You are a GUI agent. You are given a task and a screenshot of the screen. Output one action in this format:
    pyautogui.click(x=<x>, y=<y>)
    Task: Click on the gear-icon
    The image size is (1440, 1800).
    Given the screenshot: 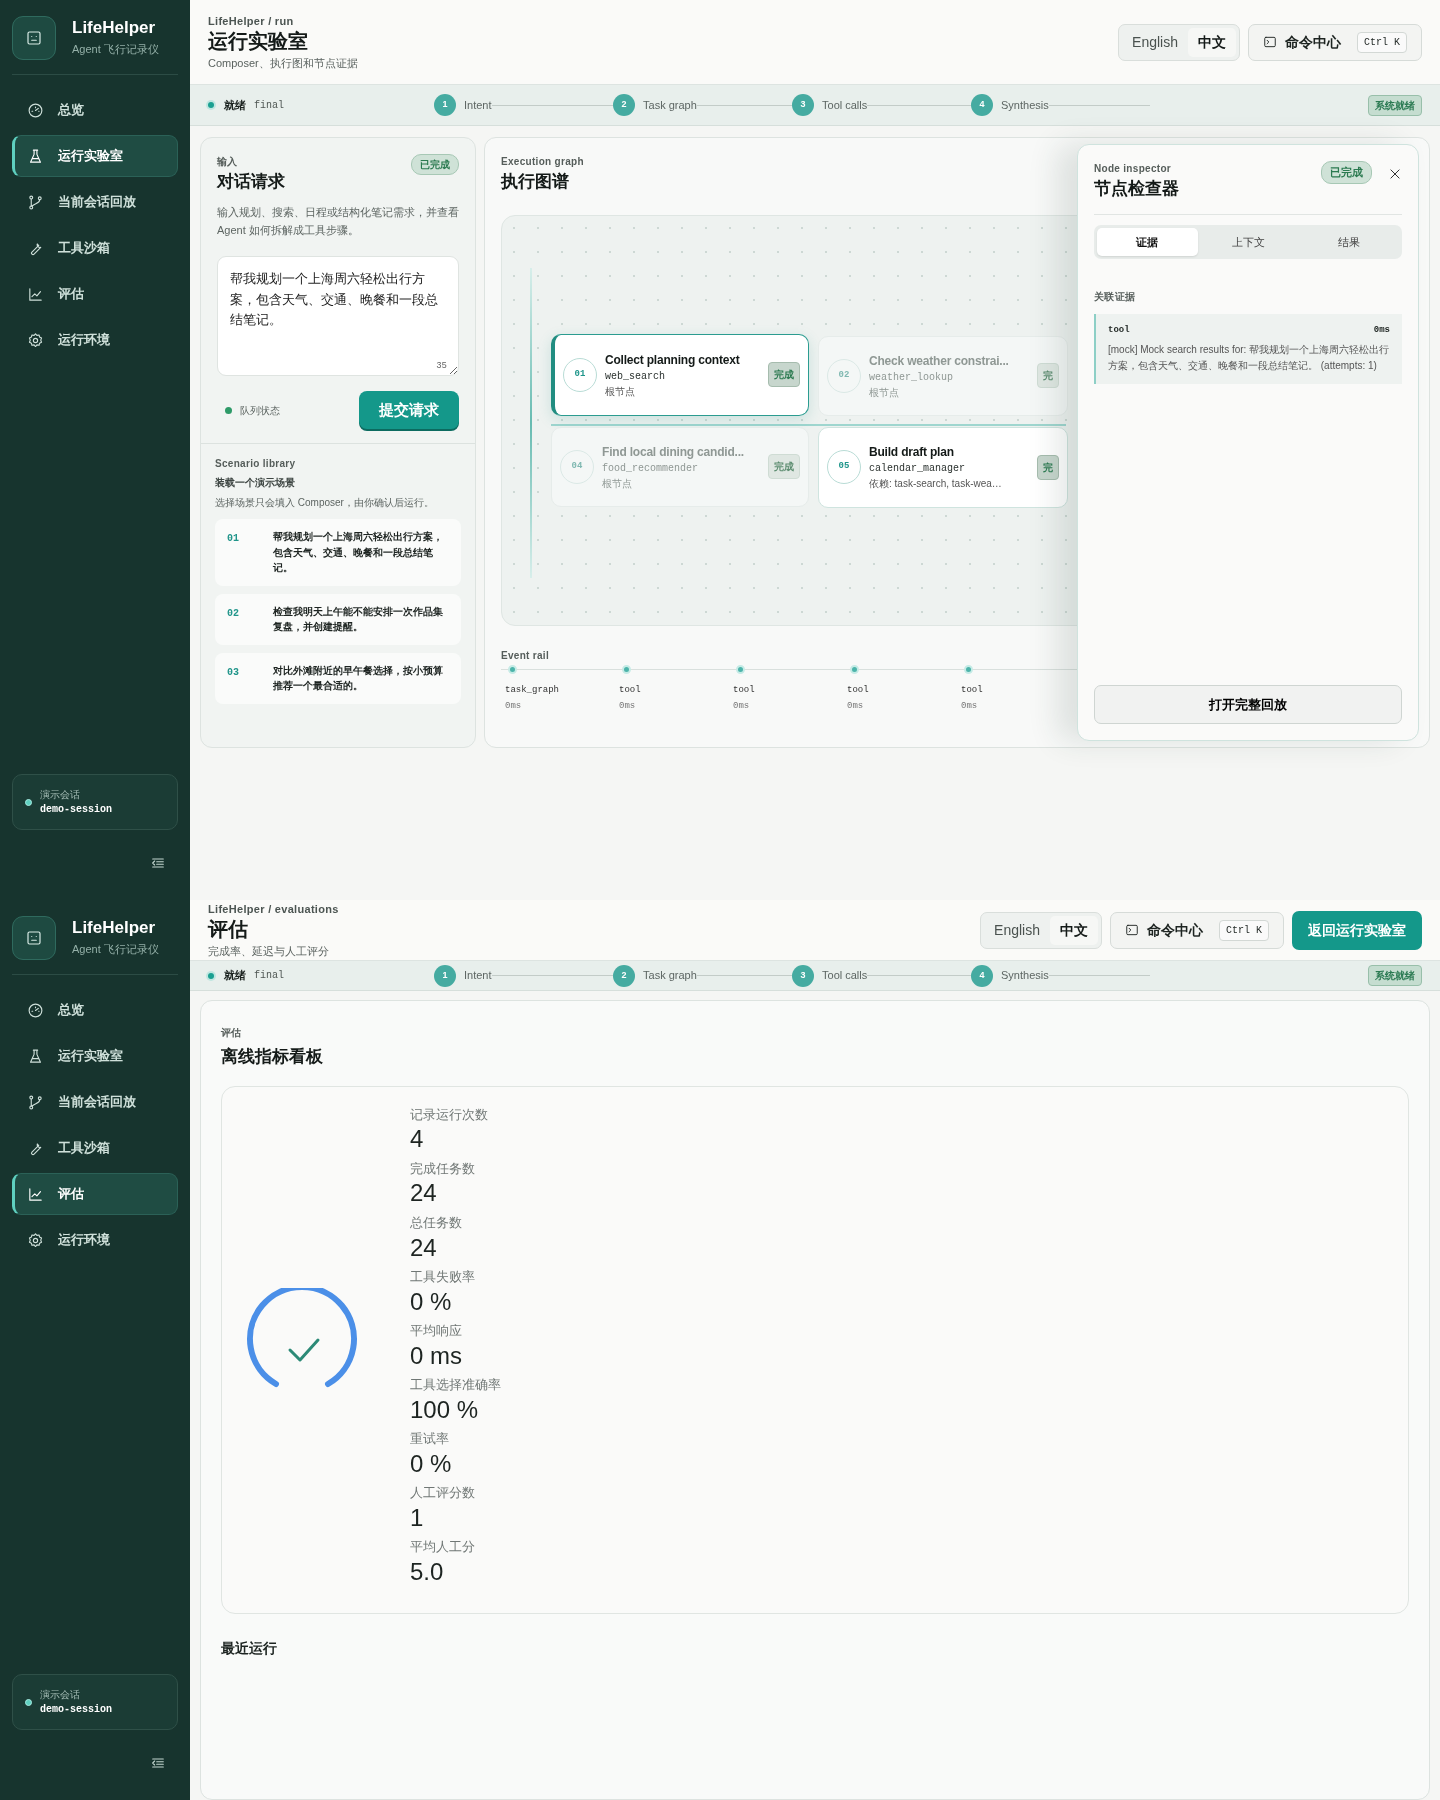 What is the action you would take?
    pyautogui.click(x=35, y=1240)
    